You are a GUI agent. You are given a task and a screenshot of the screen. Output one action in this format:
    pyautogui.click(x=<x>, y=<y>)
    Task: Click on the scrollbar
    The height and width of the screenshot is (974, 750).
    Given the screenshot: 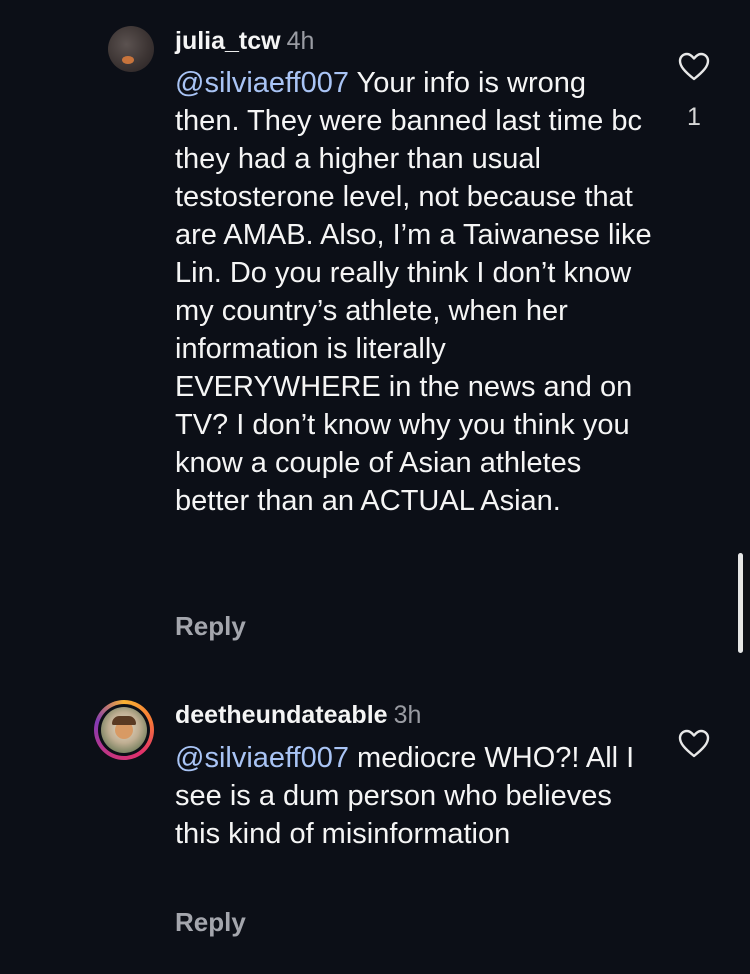 What is the action you would take?
    pyautogui.click(x=740, y=603)
    